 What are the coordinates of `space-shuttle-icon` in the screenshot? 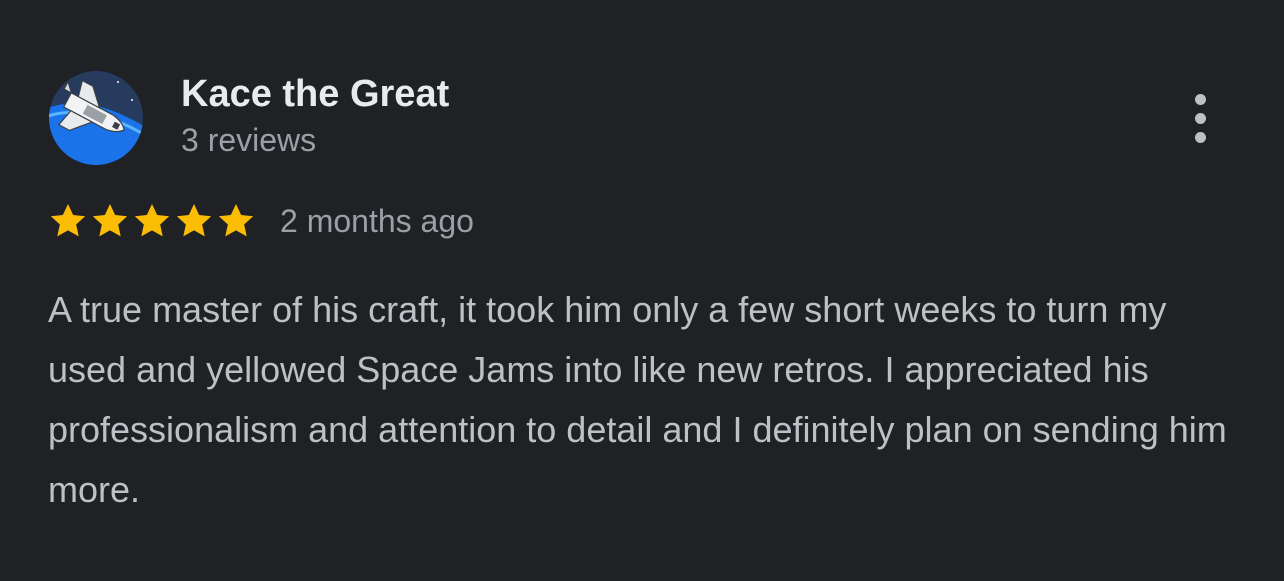 It's located at (96, 118).